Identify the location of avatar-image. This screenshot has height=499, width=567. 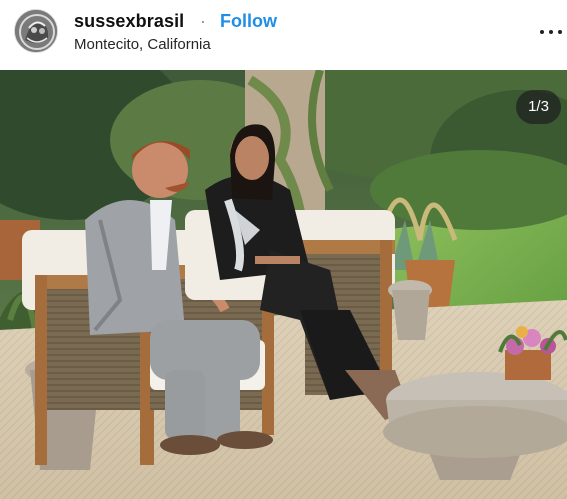
(36, 31).